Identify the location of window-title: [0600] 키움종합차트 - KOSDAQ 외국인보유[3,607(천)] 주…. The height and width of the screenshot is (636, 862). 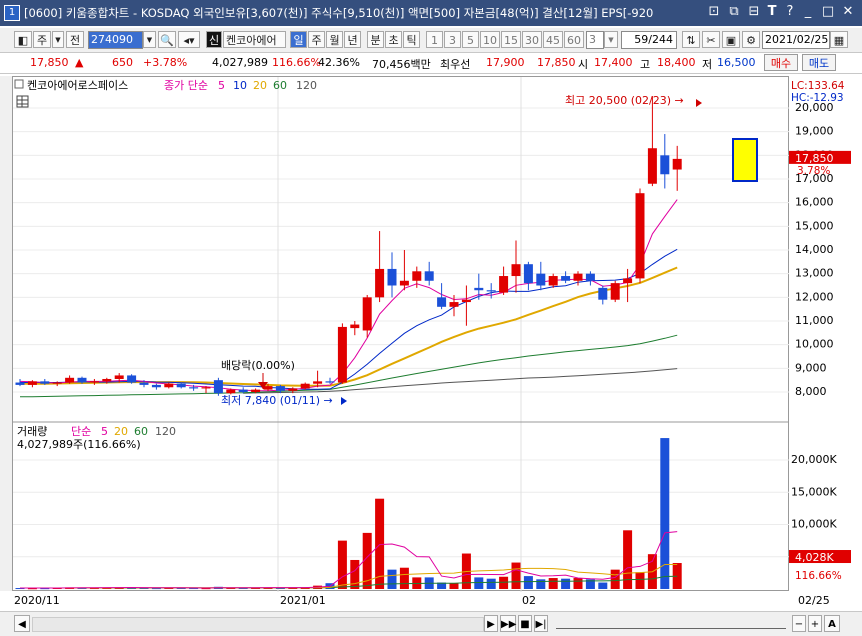
(339, 13).